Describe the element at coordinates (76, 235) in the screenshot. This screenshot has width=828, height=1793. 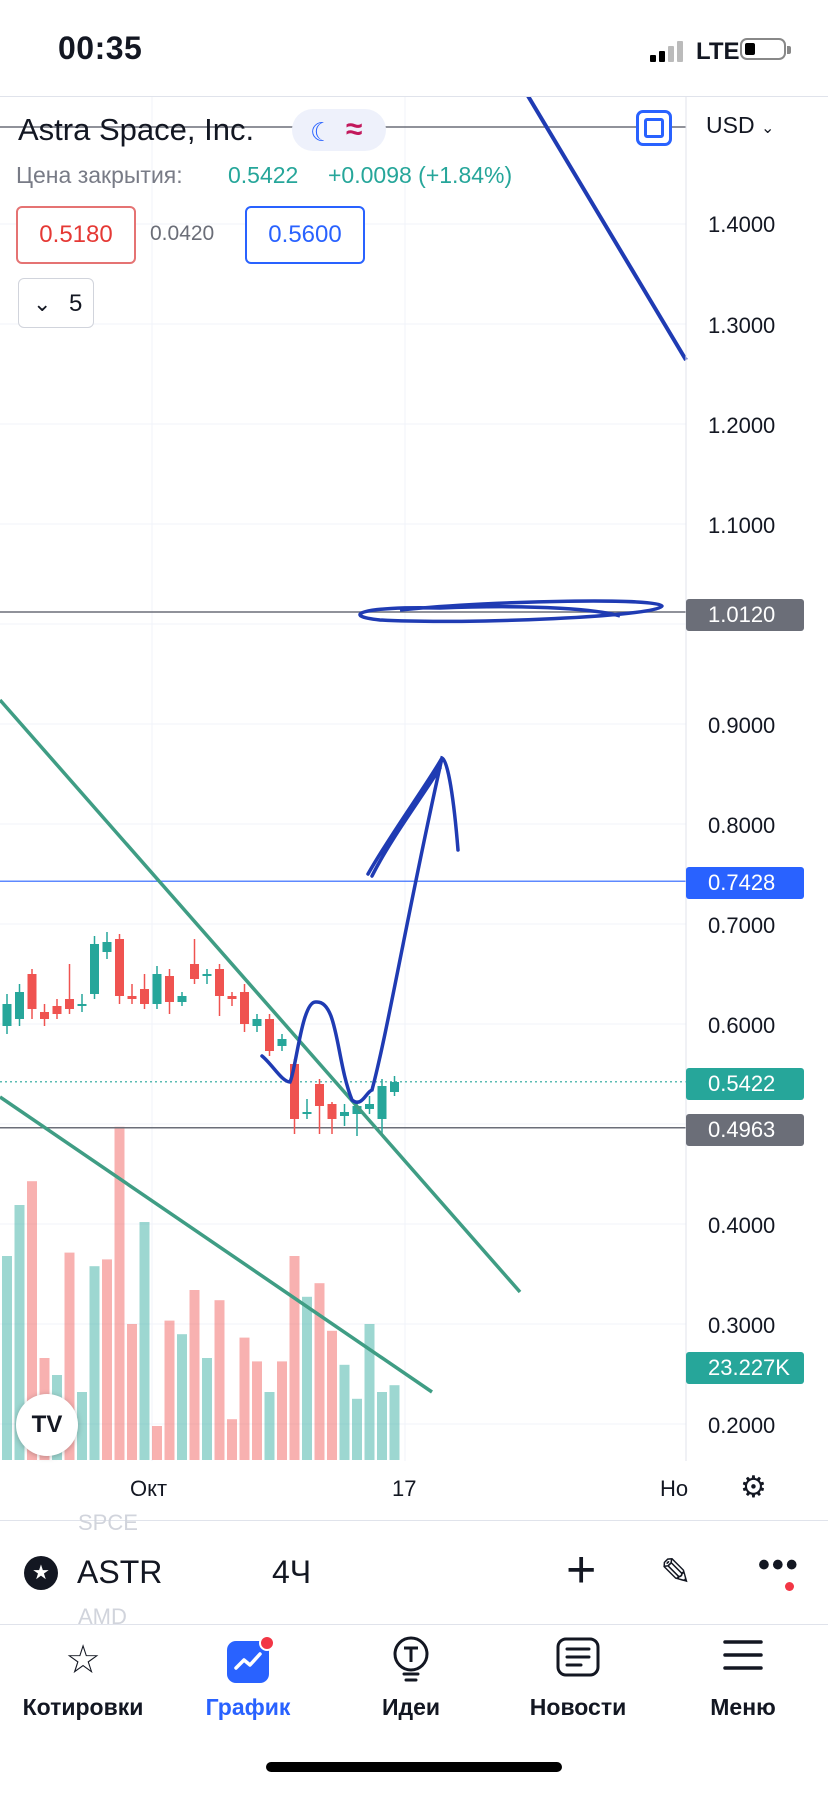
I see `sell-button: 0.5180` at that location.